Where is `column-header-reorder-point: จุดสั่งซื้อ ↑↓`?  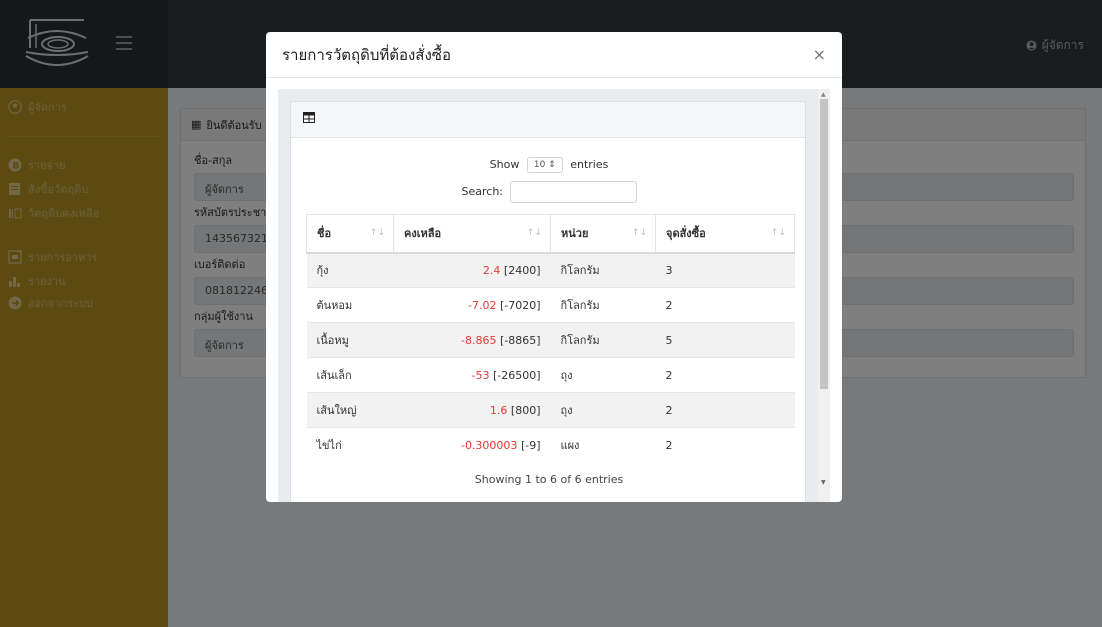 column-header-reorder-point: จุดสั่งซื้อ ↑↓ is located at coordinates (725, 234).